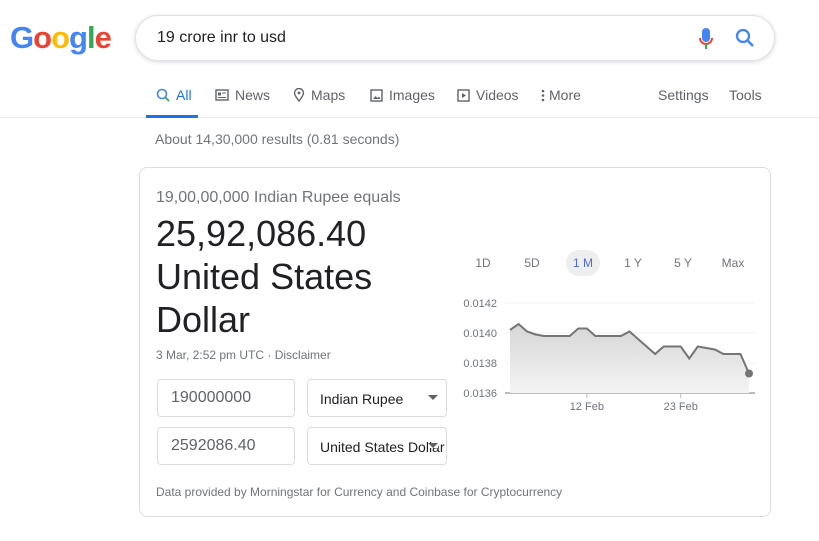  Describe the element at coordinates (226, 398) in the screenshot. I see `from-amount-input: 190000000` at that location.